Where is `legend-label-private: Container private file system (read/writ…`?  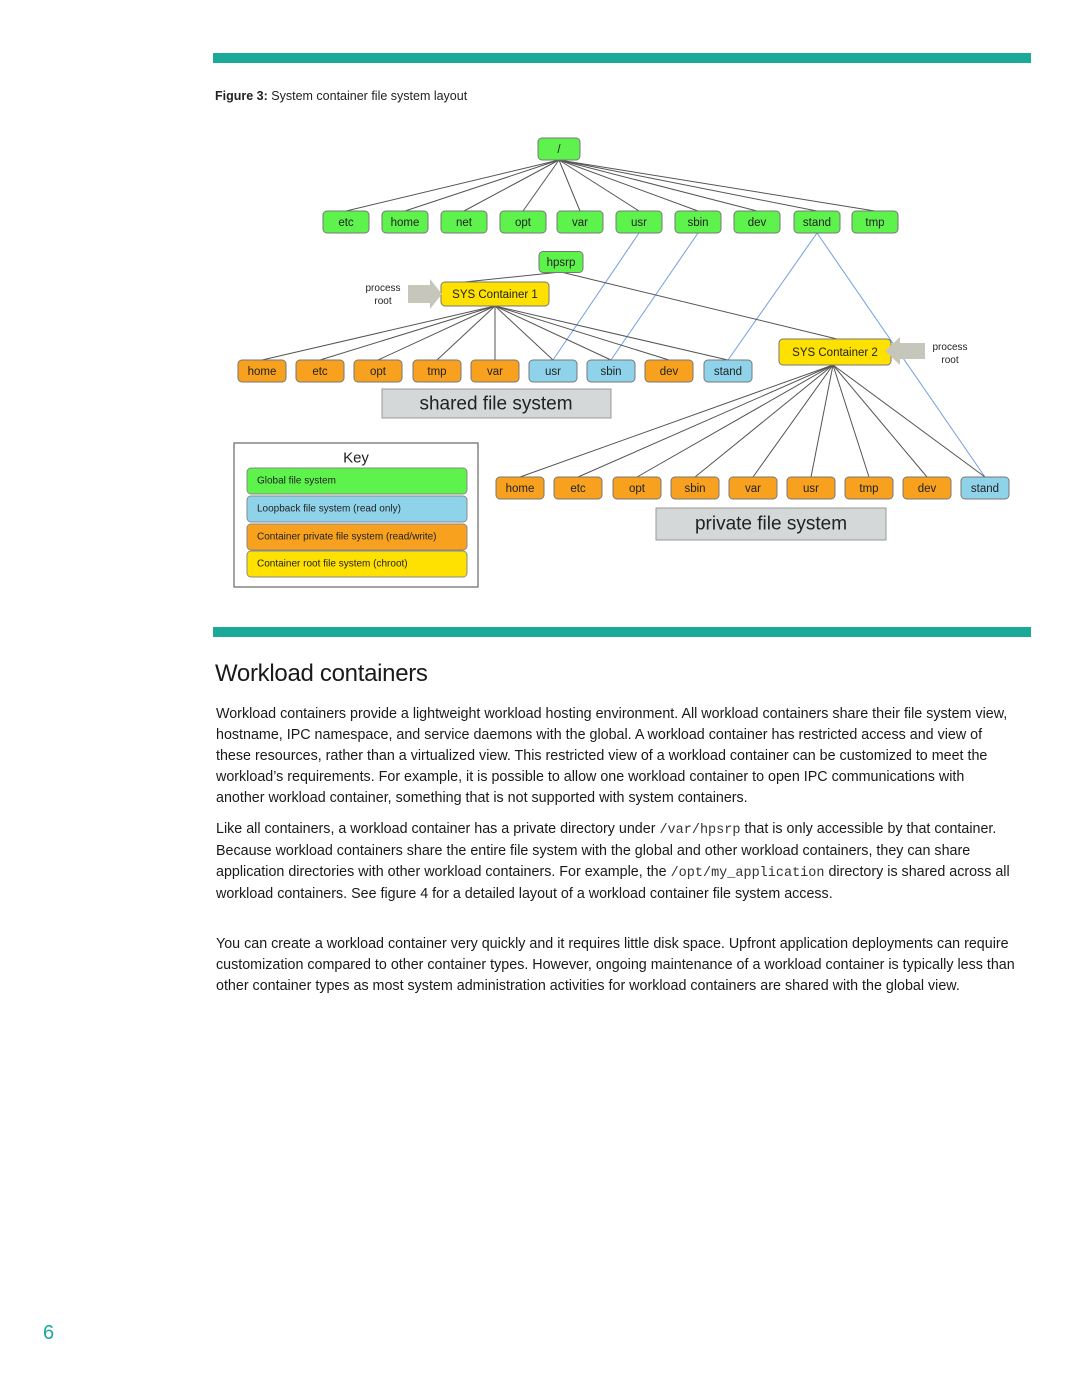 legend-label-private: Container private file system (read/writ… is located at coordinates (347, 537).